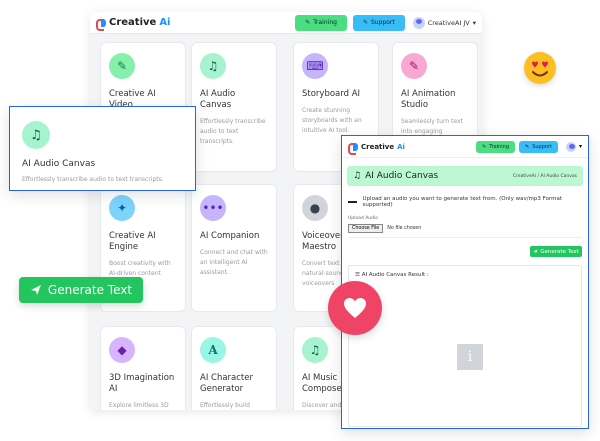  What do you see at coordinates (448, 22) in the screenshot?
I see `user-name: CreativeAI JV` at bounding box center [448, 22].